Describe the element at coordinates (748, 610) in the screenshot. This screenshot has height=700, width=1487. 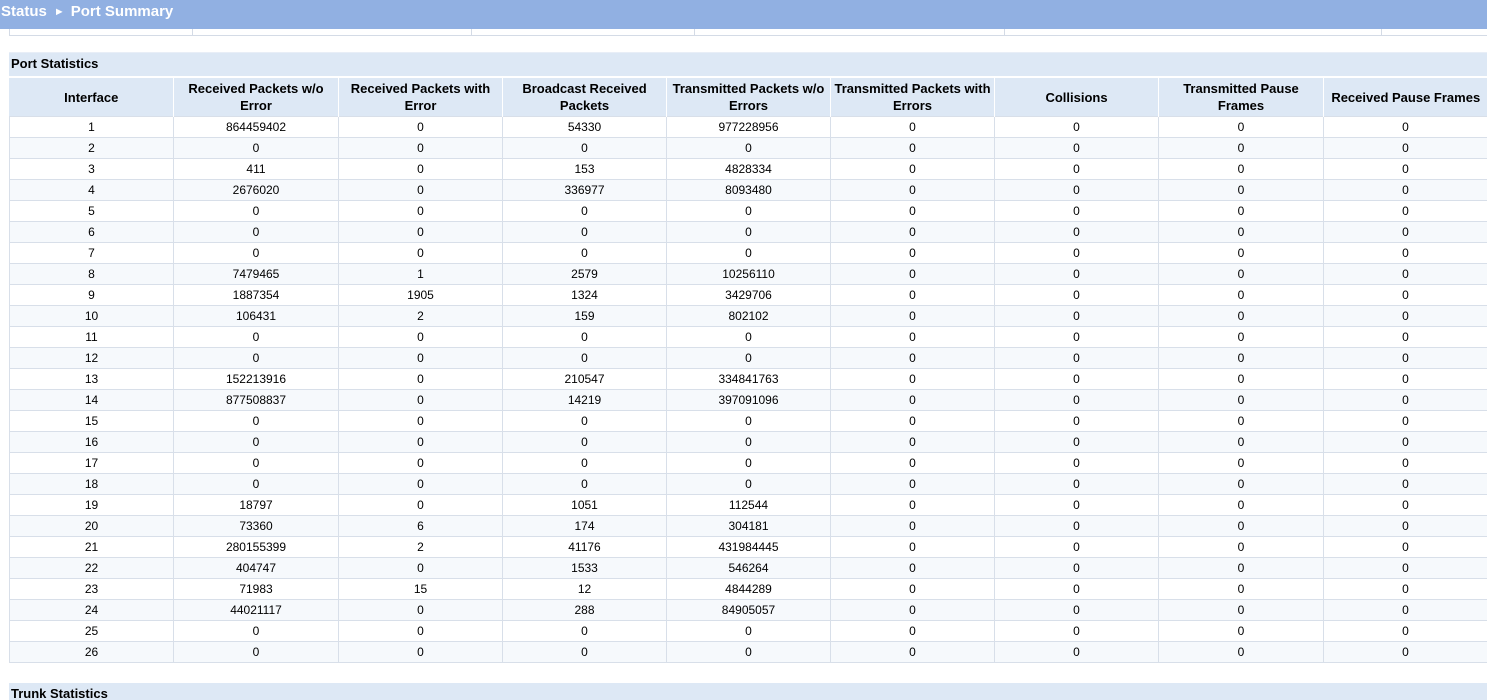
I see `table-cell: 84905057` at that location.